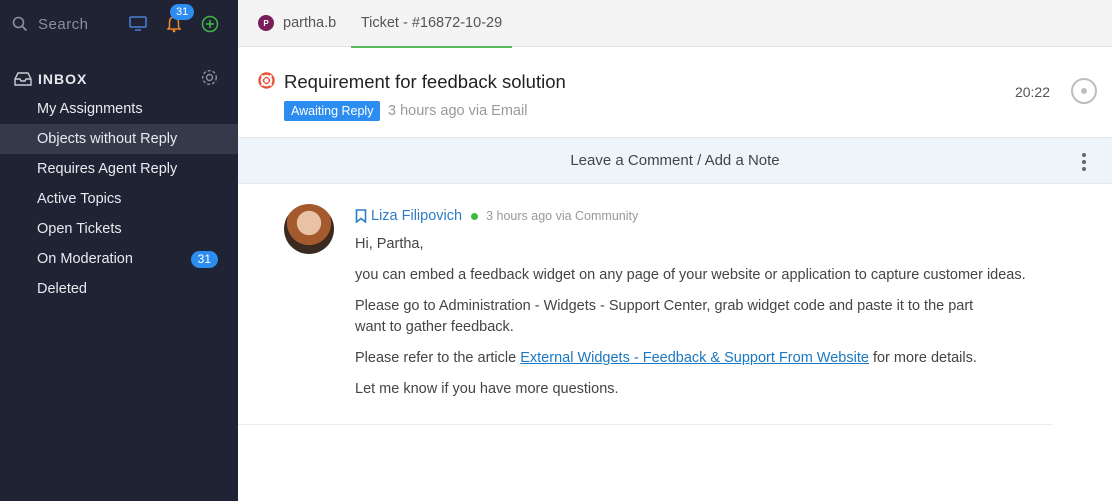 This screenshot has height=501, width=1112. Describe the element at coordinates (389, 244) in the screenshot. I see `message-greeting: Hi, Partha,` at that location.